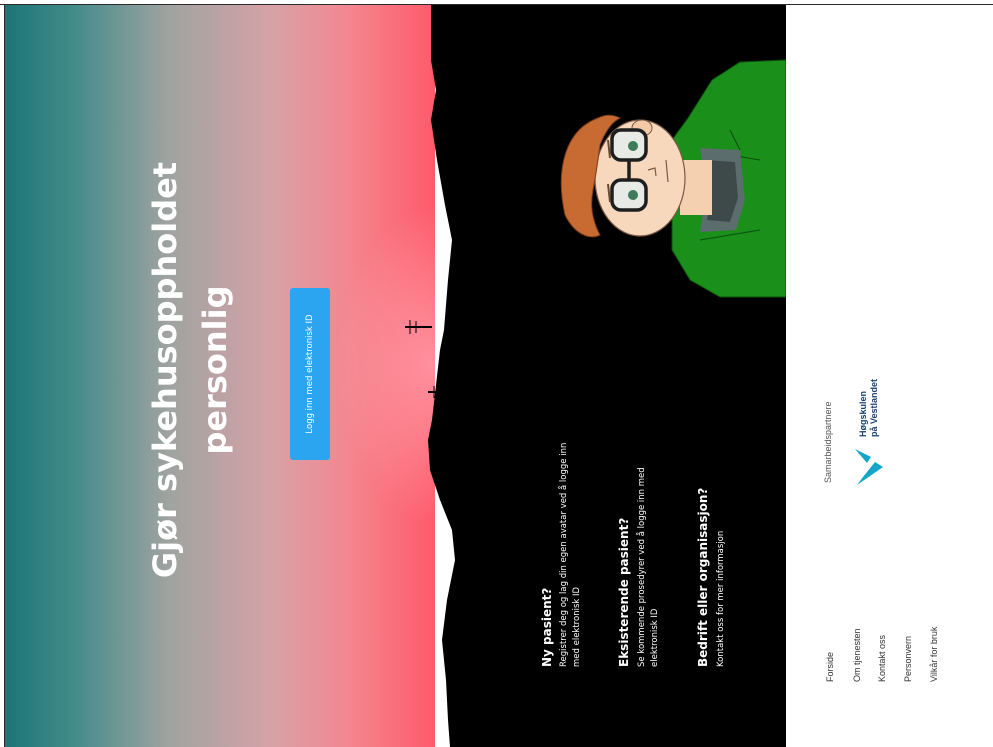  What do you see at coordinates (624, 592) in the screenshot?
I see `existing-patient-heading: Eksisterende pasient?` at bounding box center [624, 592].